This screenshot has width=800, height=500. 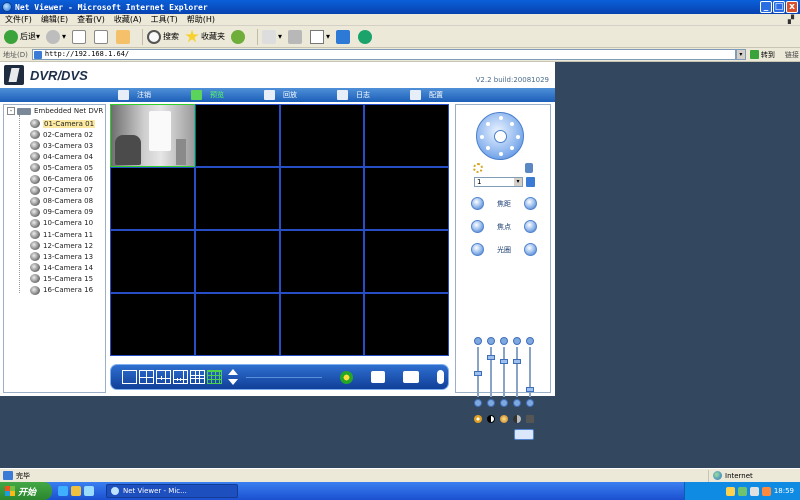 What do you see at coordinates (762, 55) in the screenshot?
I see `go-button: 转到` at bounding box center [762, 55].